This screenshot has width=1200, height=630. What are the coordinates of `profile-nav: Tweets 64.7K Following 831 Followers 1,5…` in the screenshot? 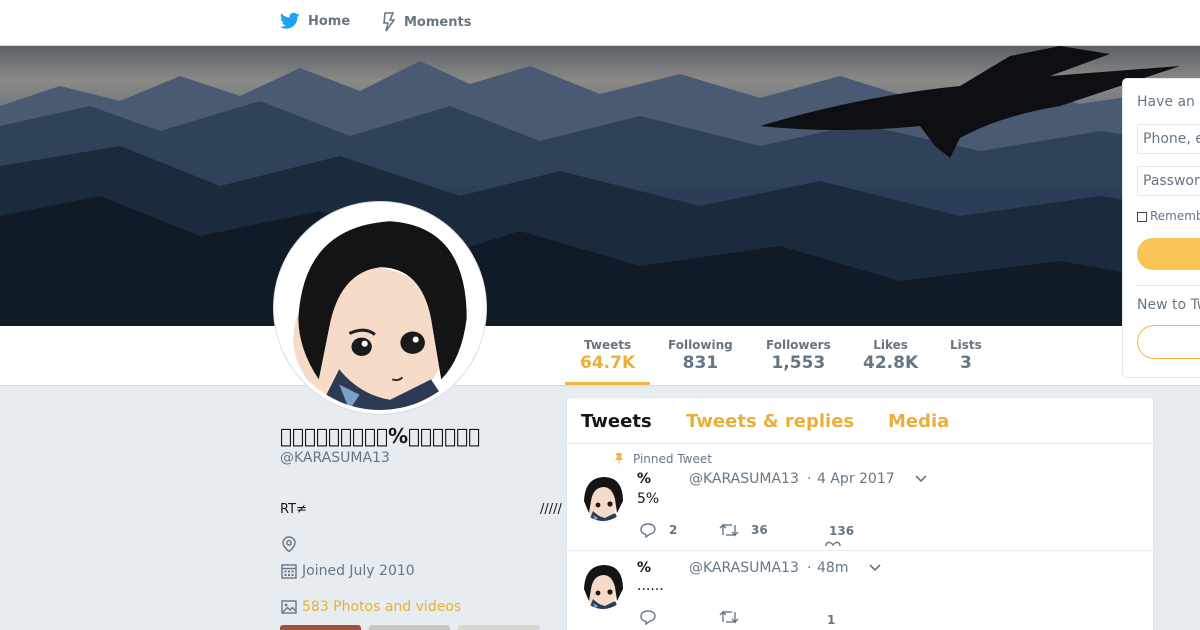 It's located at (600, 356).